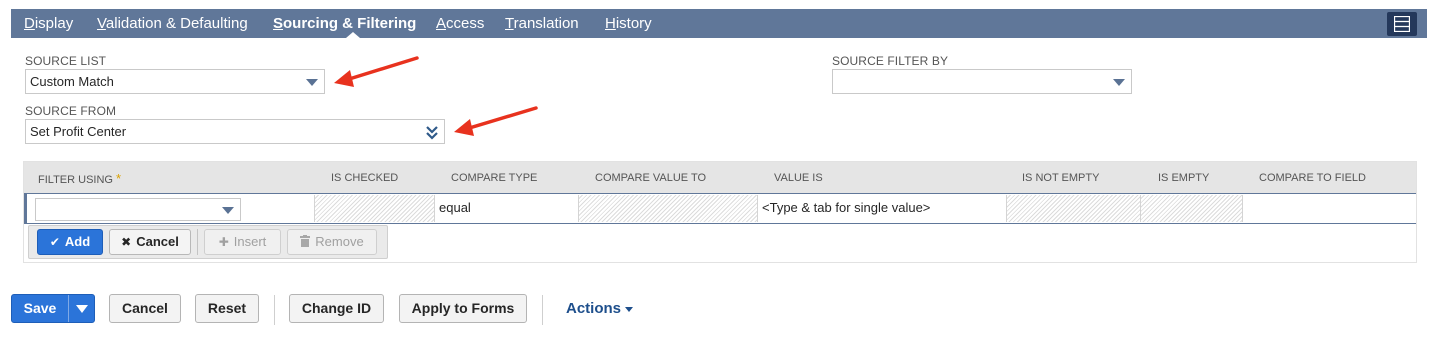 The width and height of the screenshot is (1440, 340). I want to click on filter-using-select, so click(138, 209).